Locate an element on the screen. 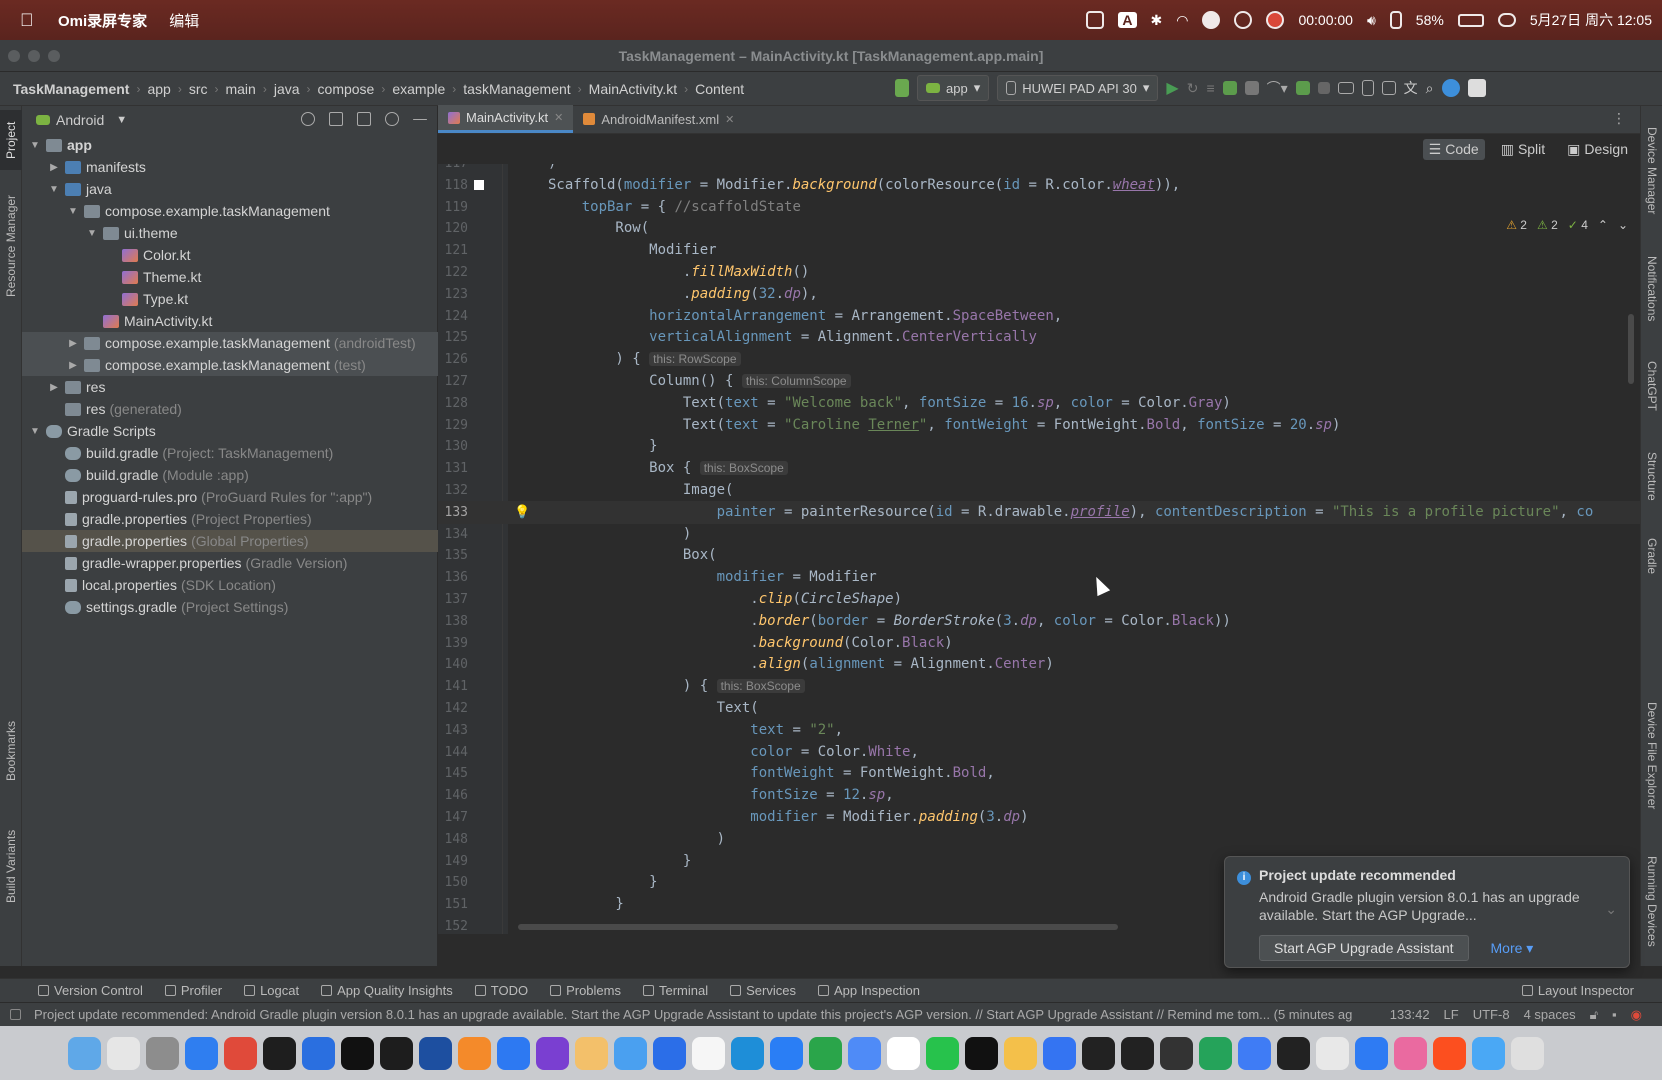 This screenshot has height=1080, width=1662. code-line: 134 ) is located at coordinates (1039, 534).